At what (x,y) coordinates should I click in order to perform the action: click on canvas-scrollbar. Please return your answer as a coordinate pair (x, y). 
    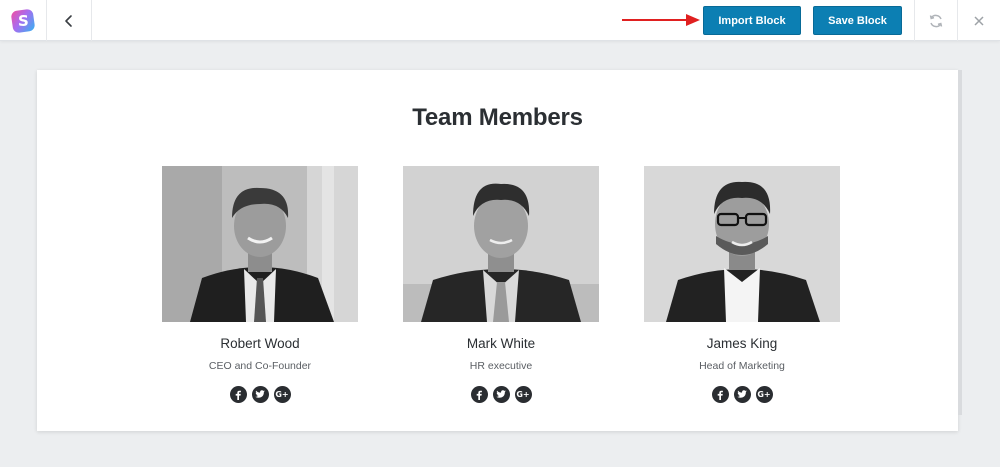
    Looking at the image, I should click on (960, 242).